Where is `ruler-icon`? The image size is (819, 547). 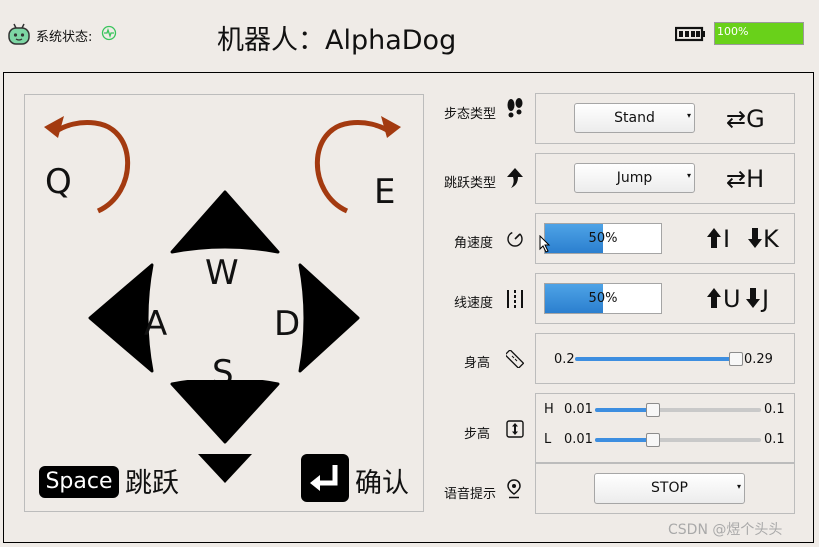 ruler-icon is located at coordinates (515, 359).